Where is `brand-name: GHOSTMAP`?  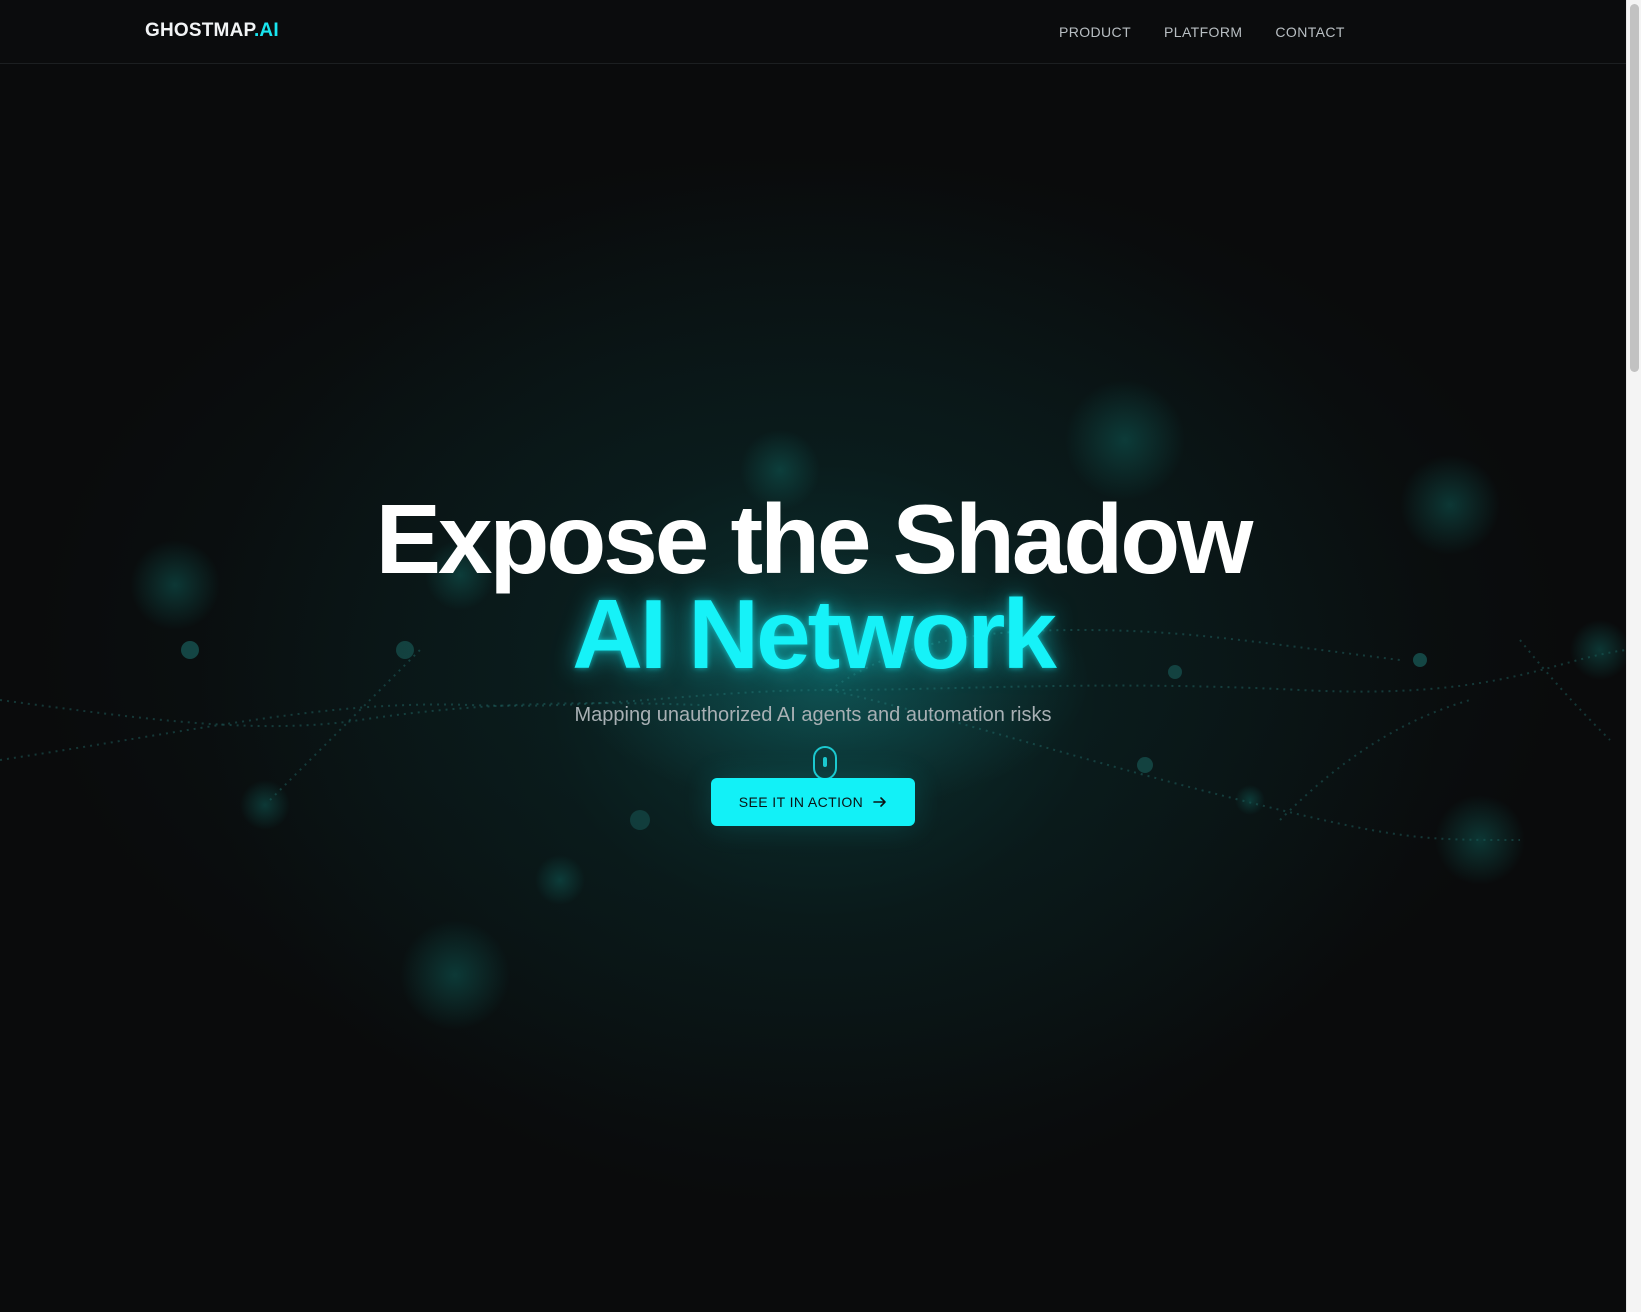 brand-name: GHOSTMAP is located at coordinates (199, 30).